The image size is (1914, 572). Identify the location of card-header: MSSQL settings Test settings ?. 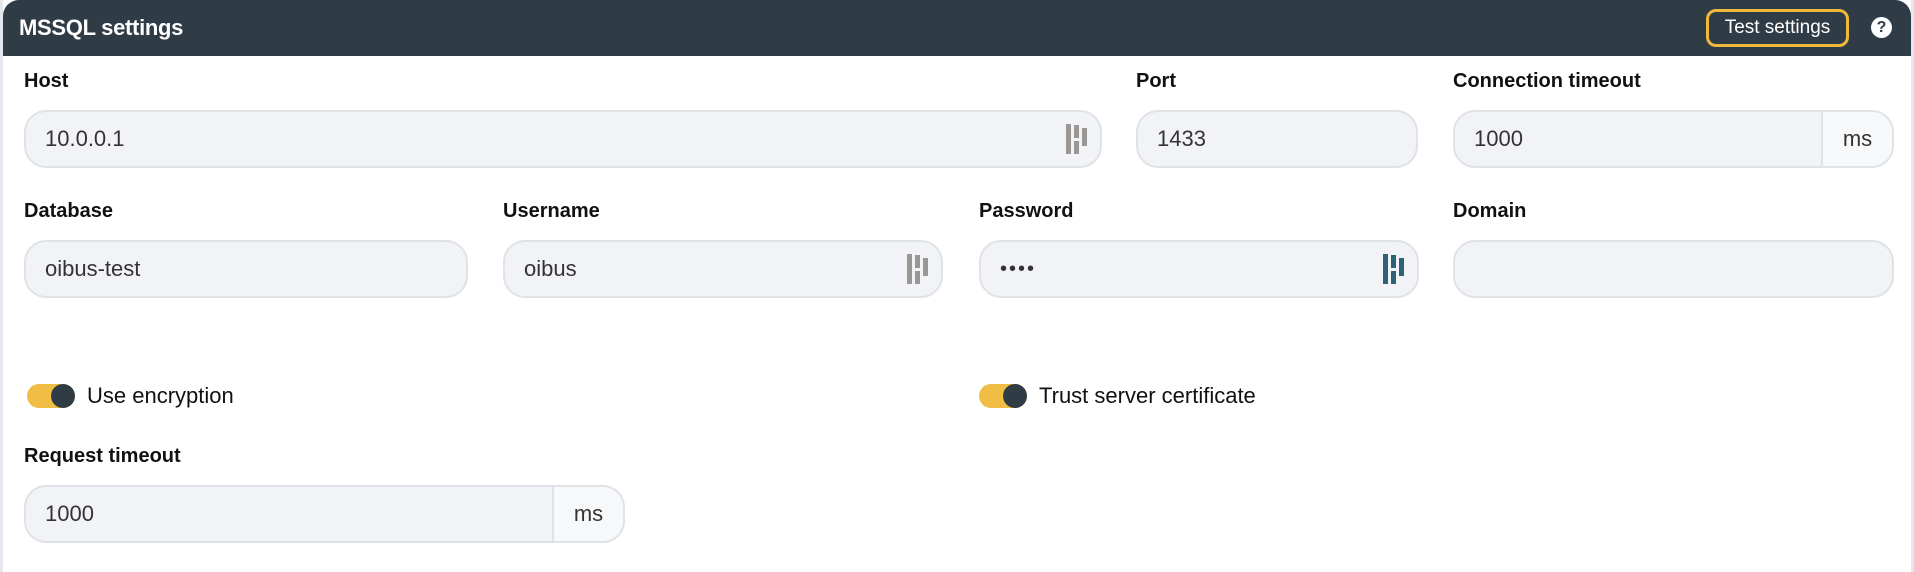
(957, 28).